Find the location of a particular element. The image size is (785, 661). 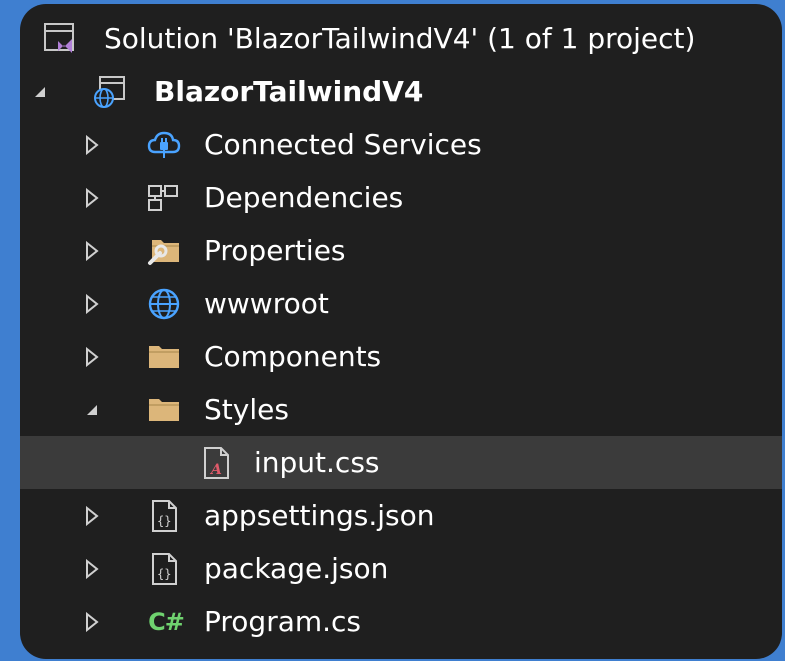

dependencies-icon is located at coordinates (164, 198).